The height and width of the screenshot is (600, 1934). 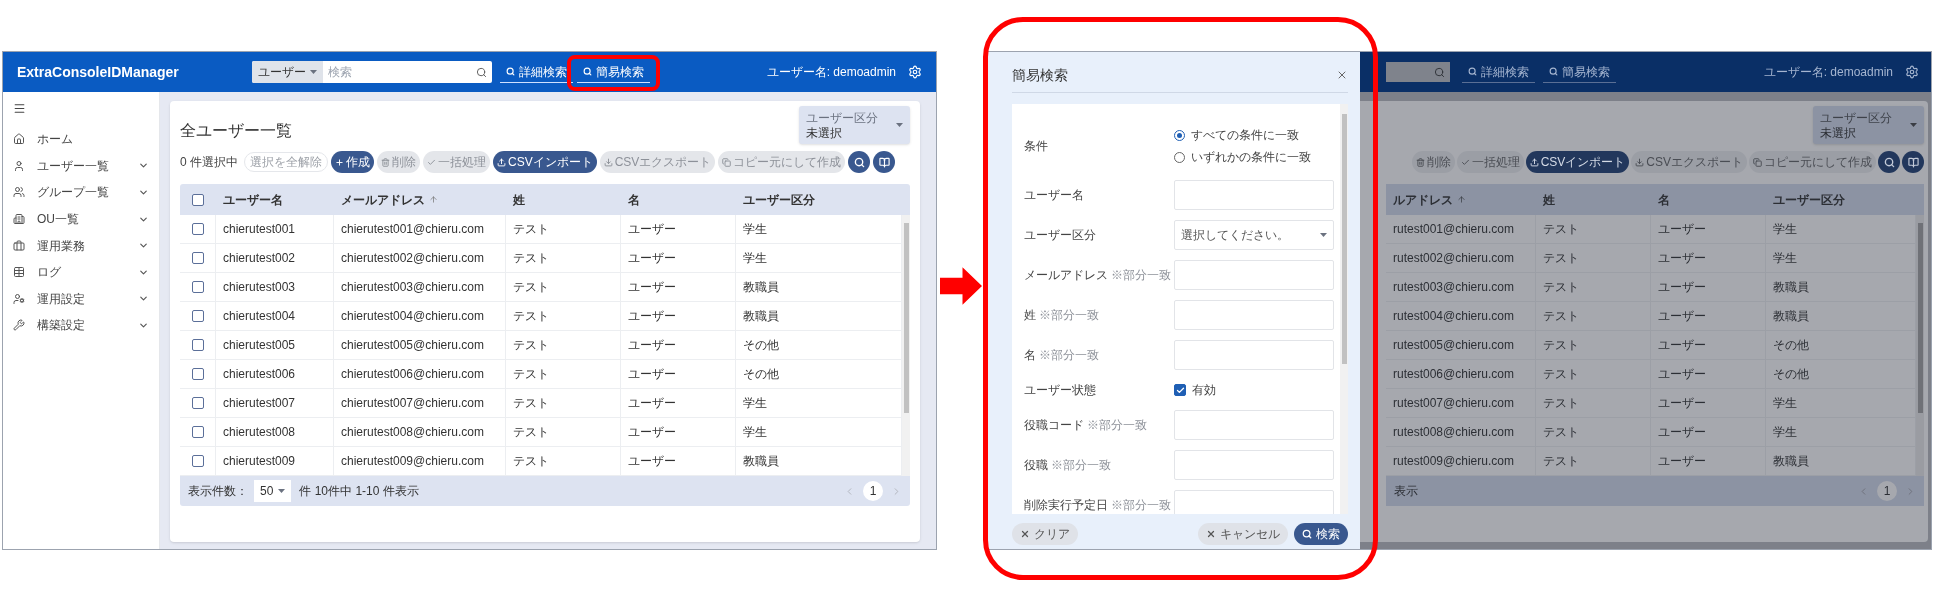 What do you see at coordinates (1461, 287) in the screenshot?
I see `table-cell: rutest003@chieru.com` at bounding box center [1461, 287].